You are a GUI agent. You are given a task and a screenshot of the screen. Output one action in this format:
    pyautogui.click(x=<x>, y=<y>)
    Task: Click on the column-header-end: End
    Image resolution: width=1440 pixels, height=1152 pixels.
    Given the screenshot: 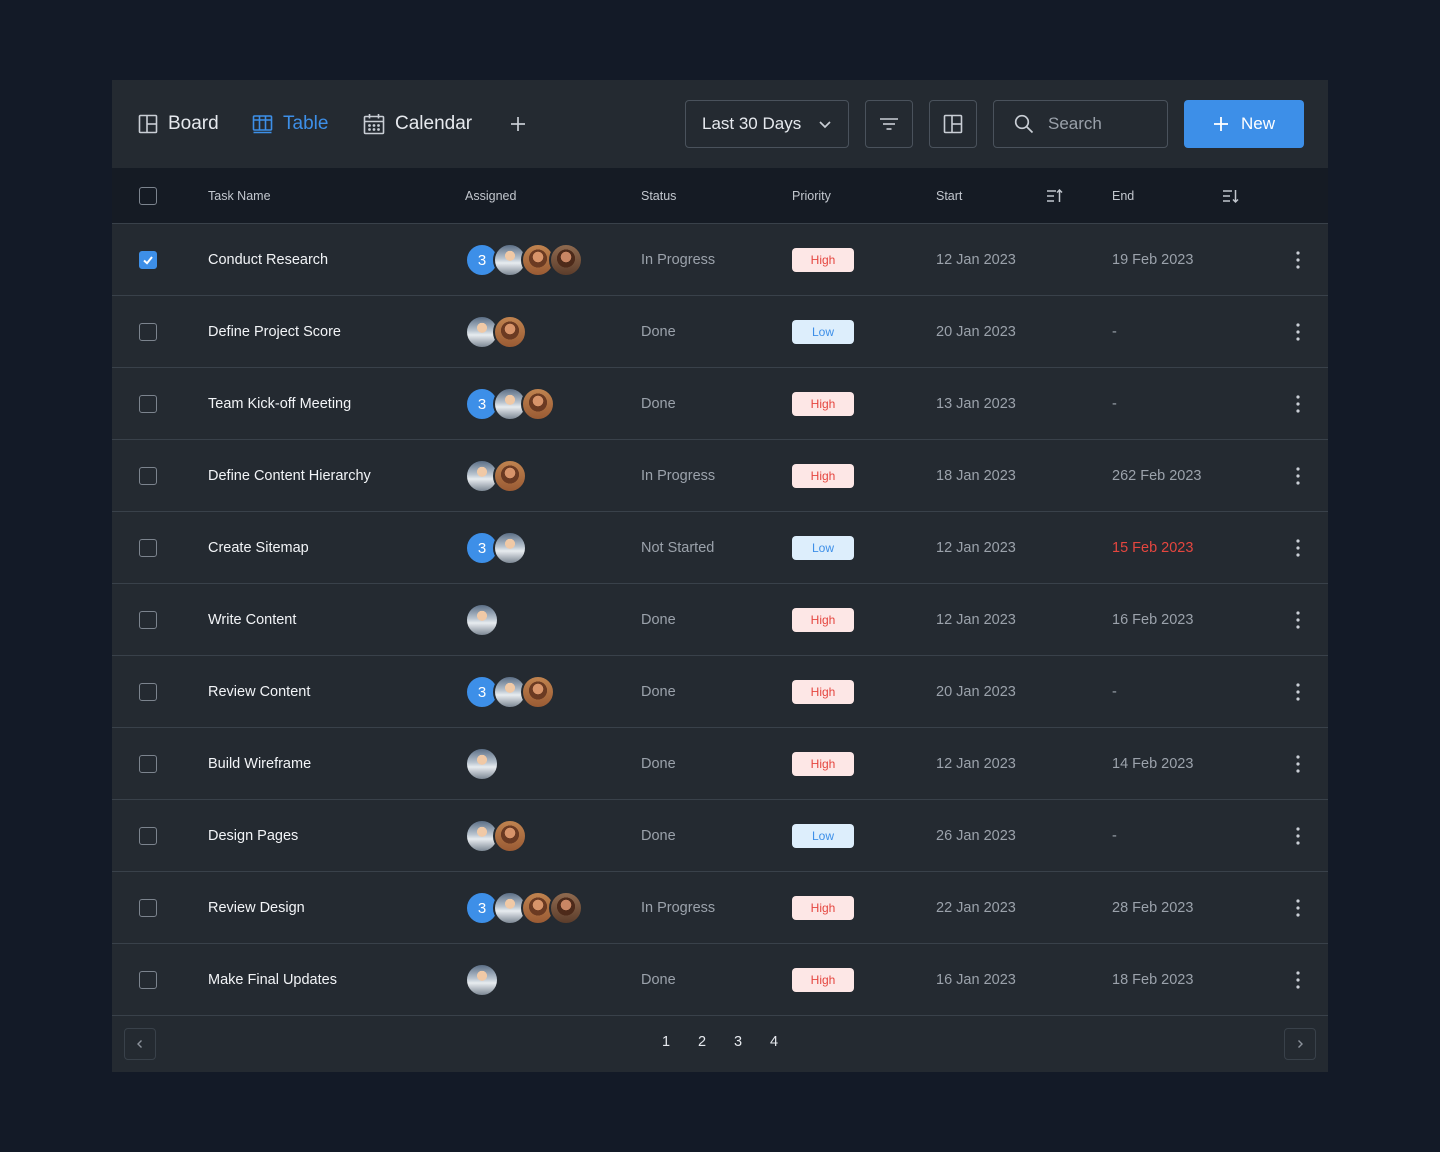 What is the action you would take?
    pyautogui.click(x=1123, y=196)
    